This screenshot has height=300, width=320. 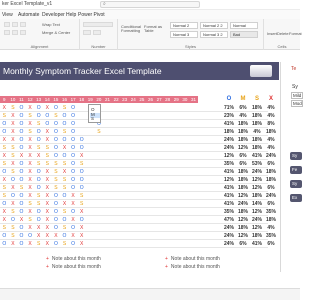 What do you see at coordinates (272, 33) in the screenshot?
I see `insert-button: Insert` at bounding box center [272, 33].